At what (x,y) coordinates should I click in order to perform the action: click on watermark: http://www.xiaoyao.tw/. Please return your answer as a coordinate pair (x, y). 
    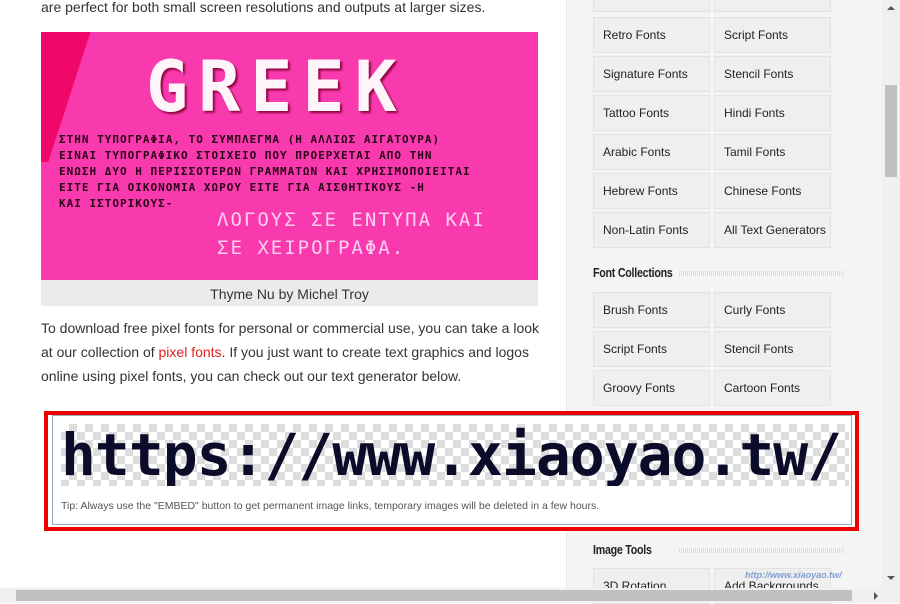
    Looking at the image, I should click on (793, 575).